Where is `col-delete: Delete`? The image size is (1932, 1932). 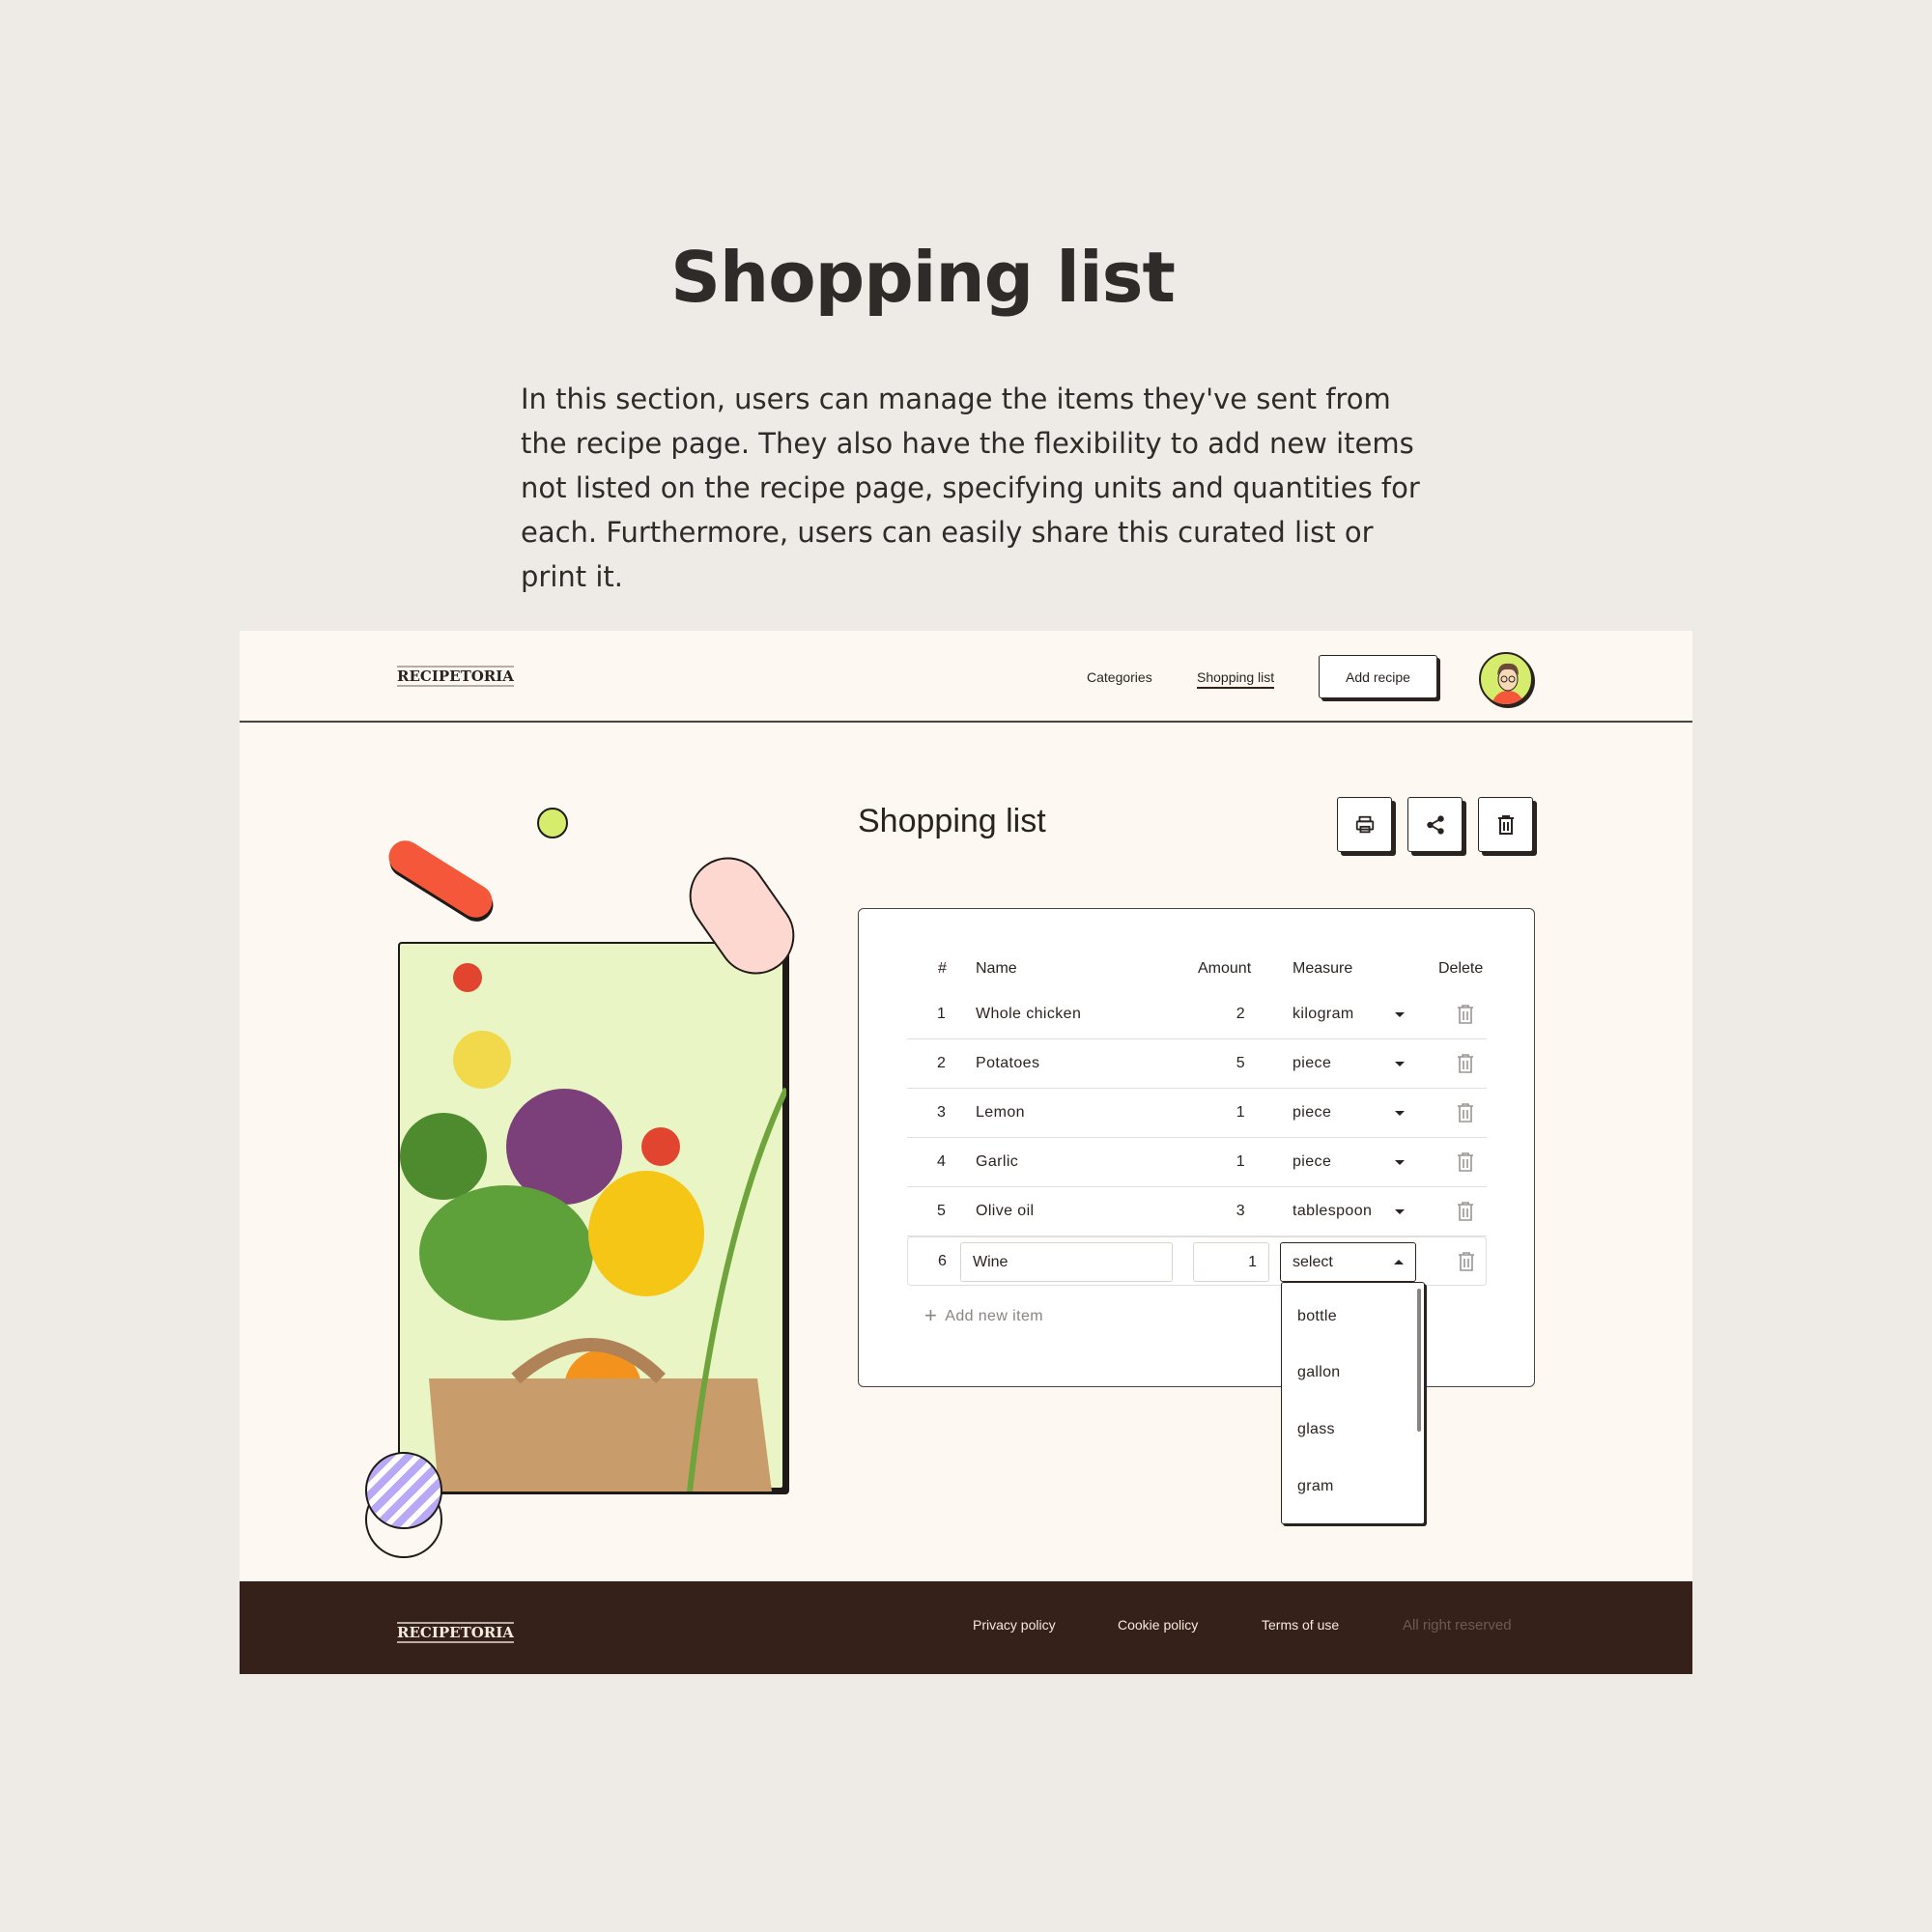
col-delete: Delete is located at coordinates (1461, 968).